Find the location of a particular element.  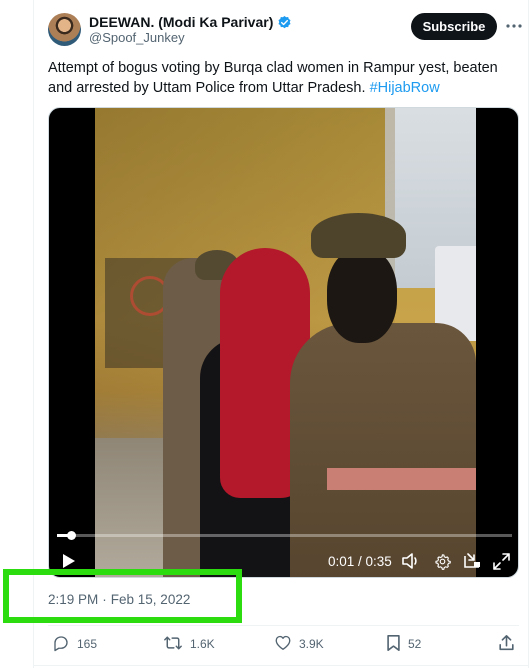

author-handle: @Spoof_Junkey is located at coordinates (137, 37).